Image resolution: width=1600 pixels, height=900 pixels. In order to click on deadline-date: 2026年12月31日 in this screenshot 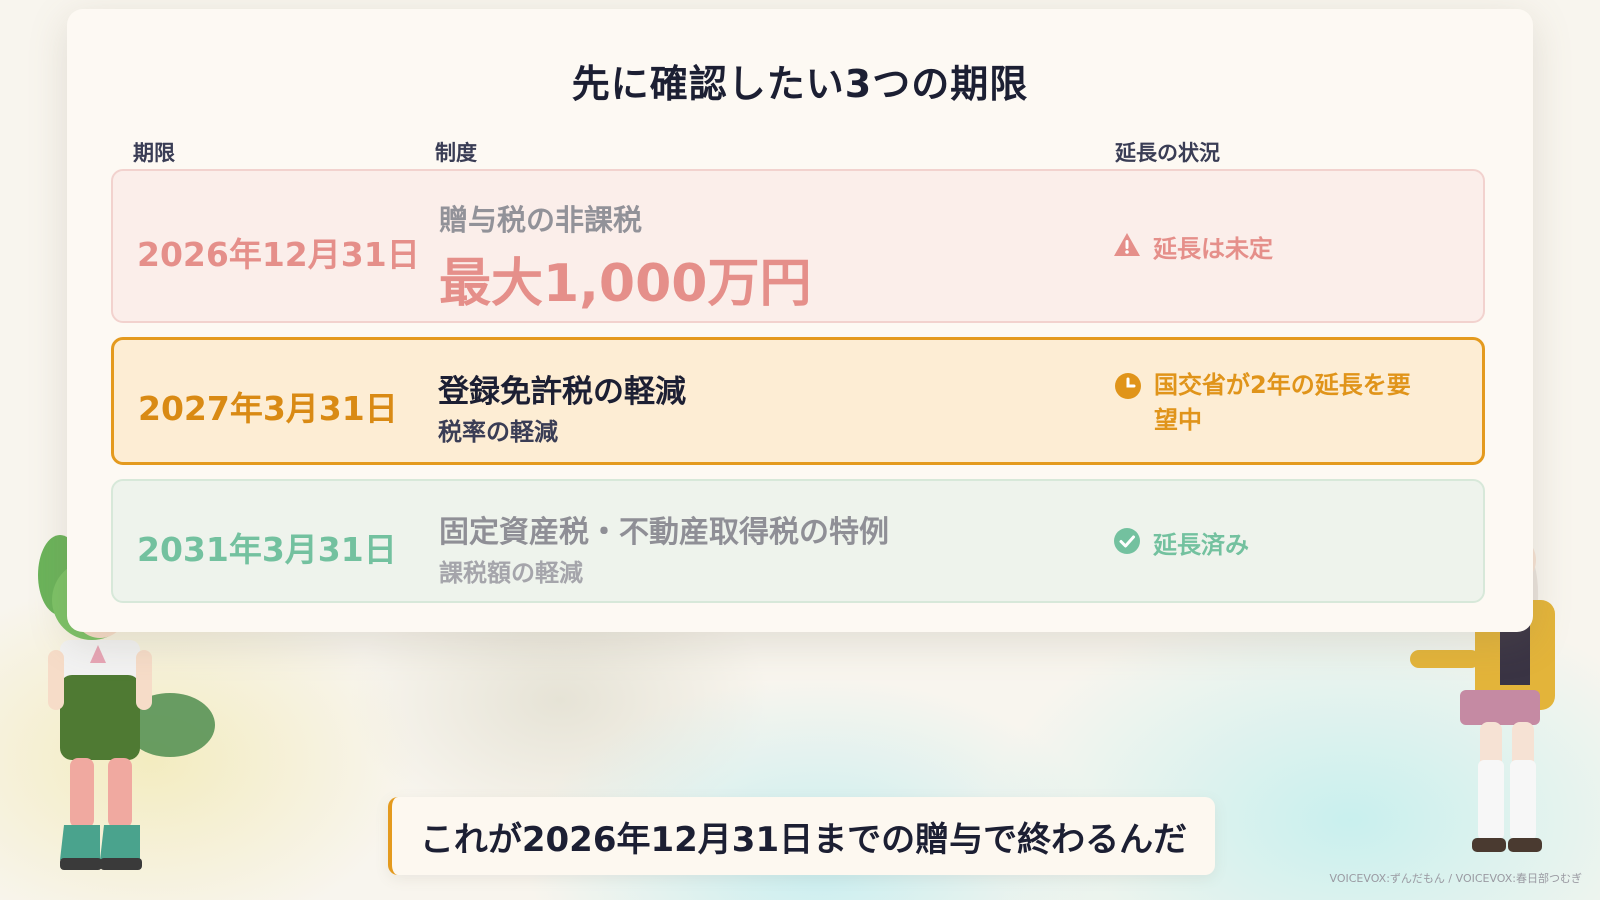, I will do `click(278, 254)`.